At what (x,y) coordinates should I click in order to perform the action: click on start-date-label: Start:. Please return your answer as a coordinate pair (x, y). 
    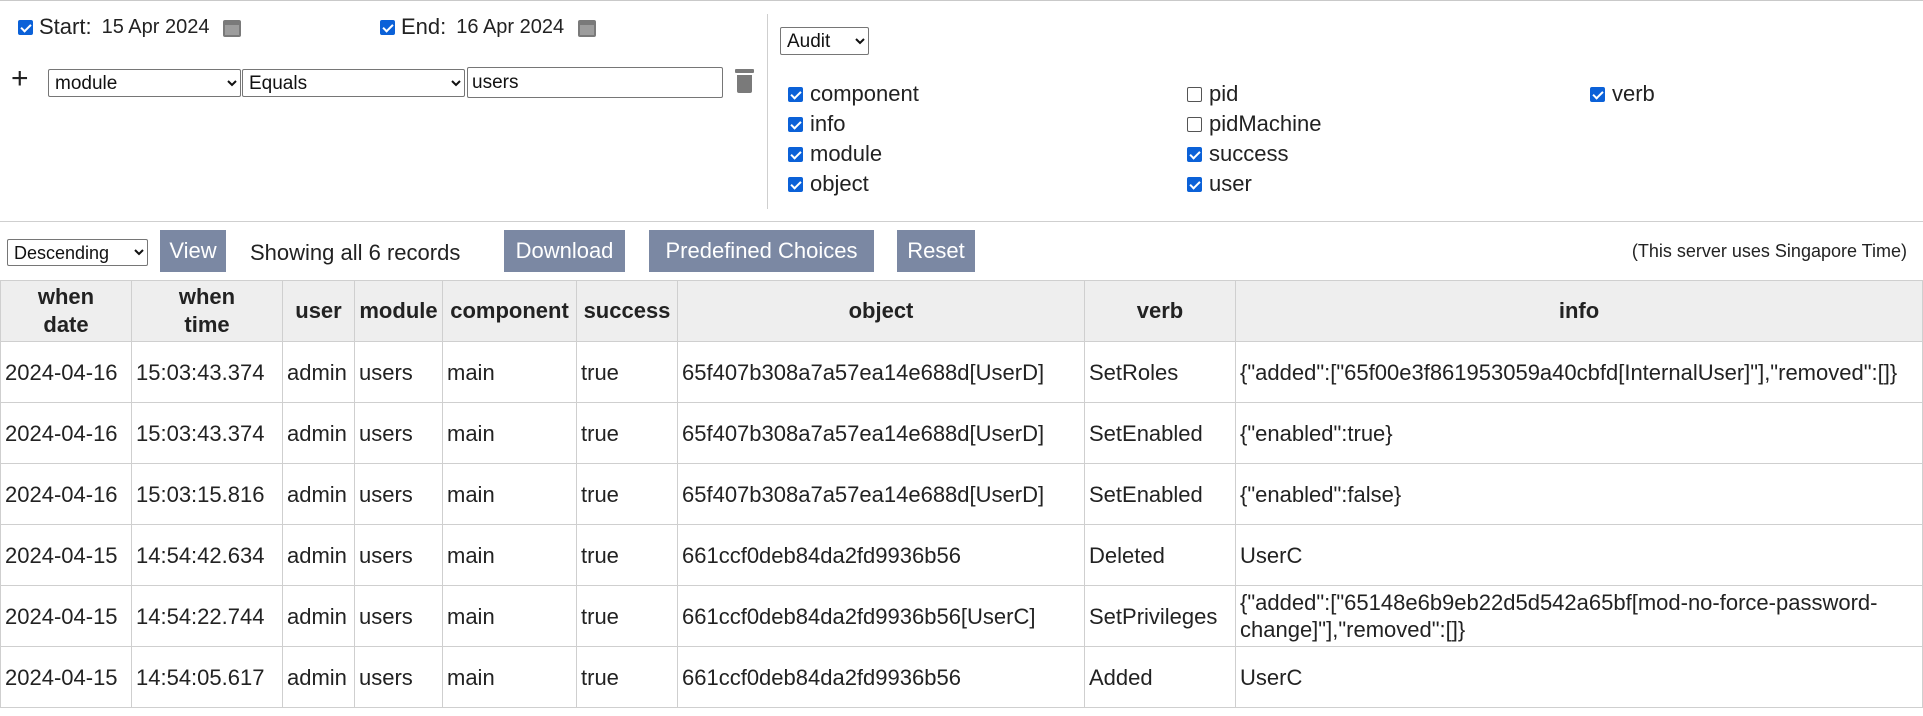
    Looking at the image, I should click on (65, 26).